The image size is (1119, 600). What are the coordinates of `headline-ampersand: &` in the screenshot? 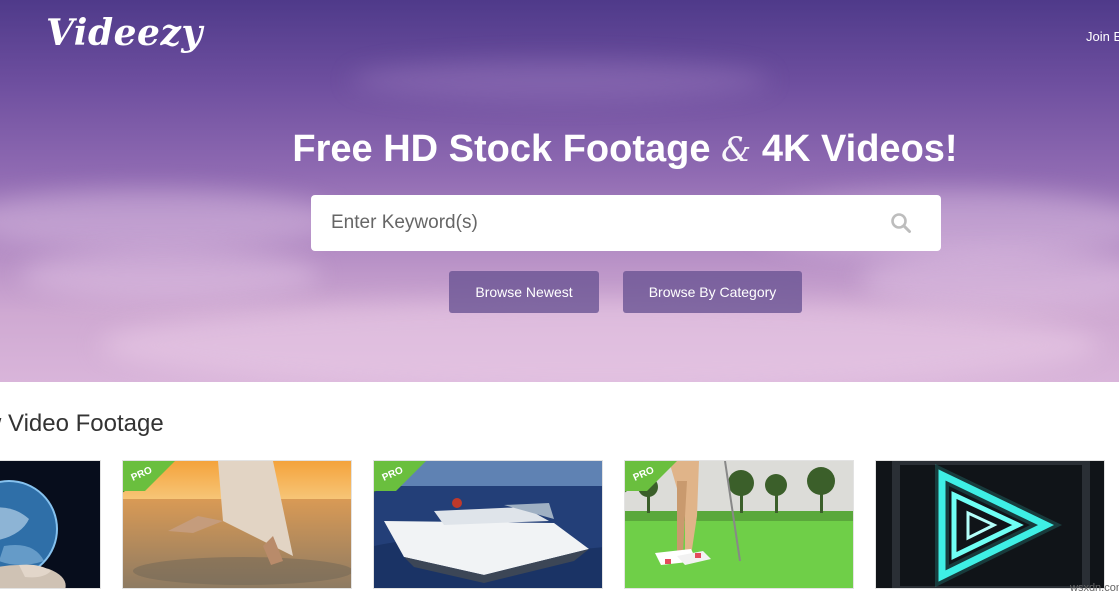 It's located at (736, 150).